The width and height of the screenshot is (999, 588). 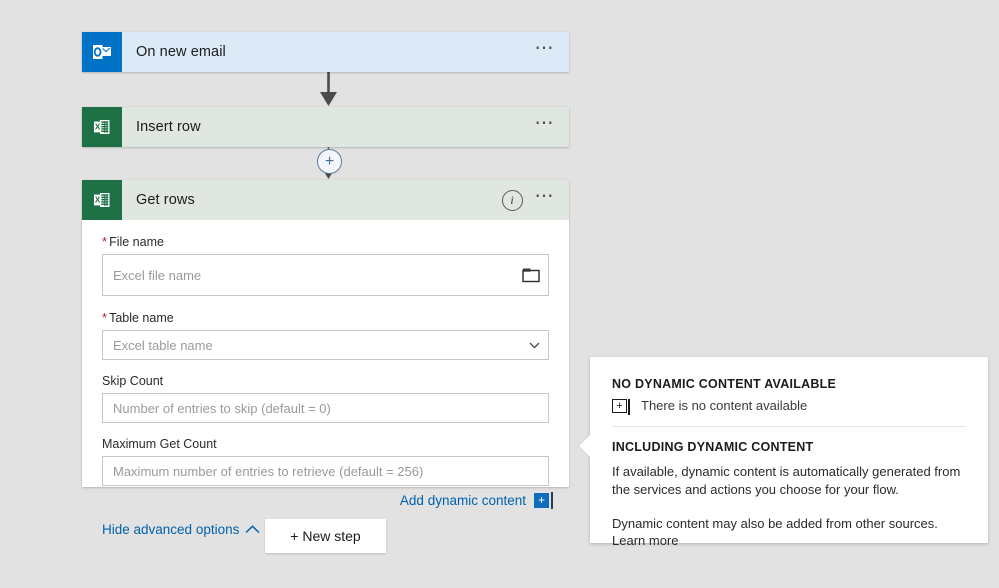 I want to click on step-header: On new email ⋯, so click(x=325, y=52).